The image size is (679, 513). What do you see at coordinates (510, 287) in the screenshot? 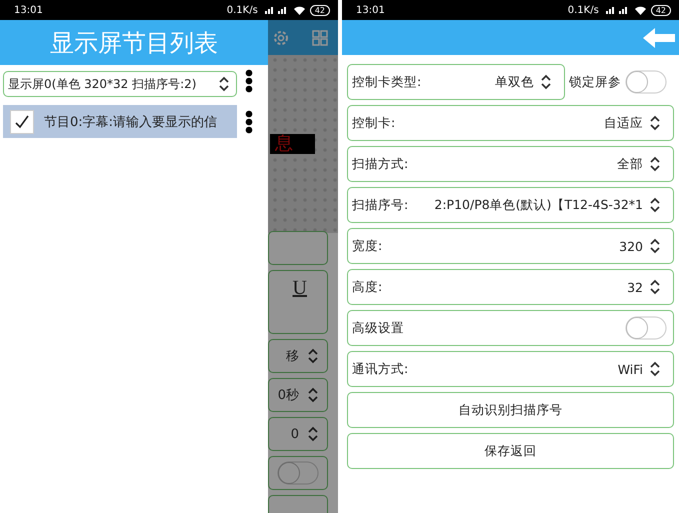
I see `select-field: 高度: 32` at bounding box center [510, 287].